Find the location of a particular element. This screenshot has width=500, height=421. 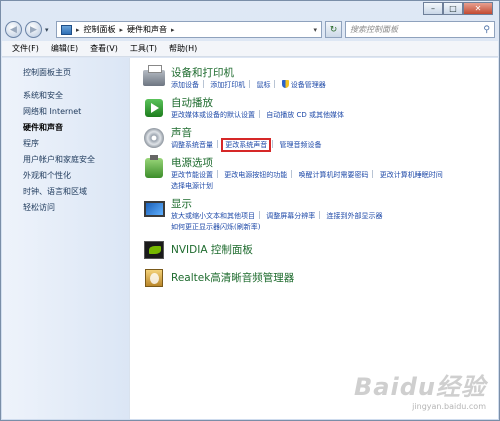

category-sound: 声音 调整系统音量 更改系统声音 管理音频设备 is located at coordinates (320, 139).